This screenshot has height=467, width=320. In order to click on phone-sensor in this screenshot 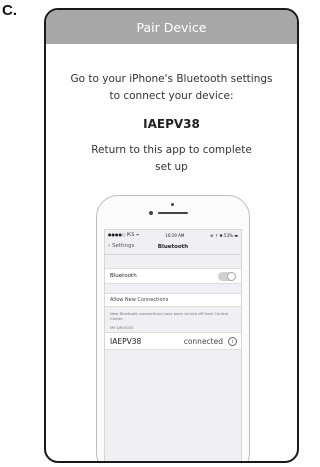, I will do `click(151, 213)`.